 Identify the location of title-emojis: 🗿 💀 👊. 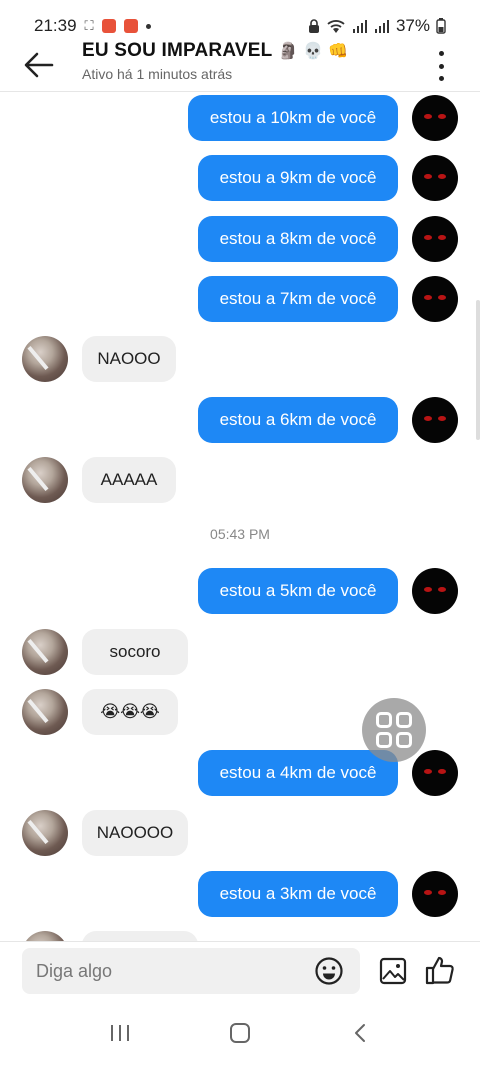
(313, 51).